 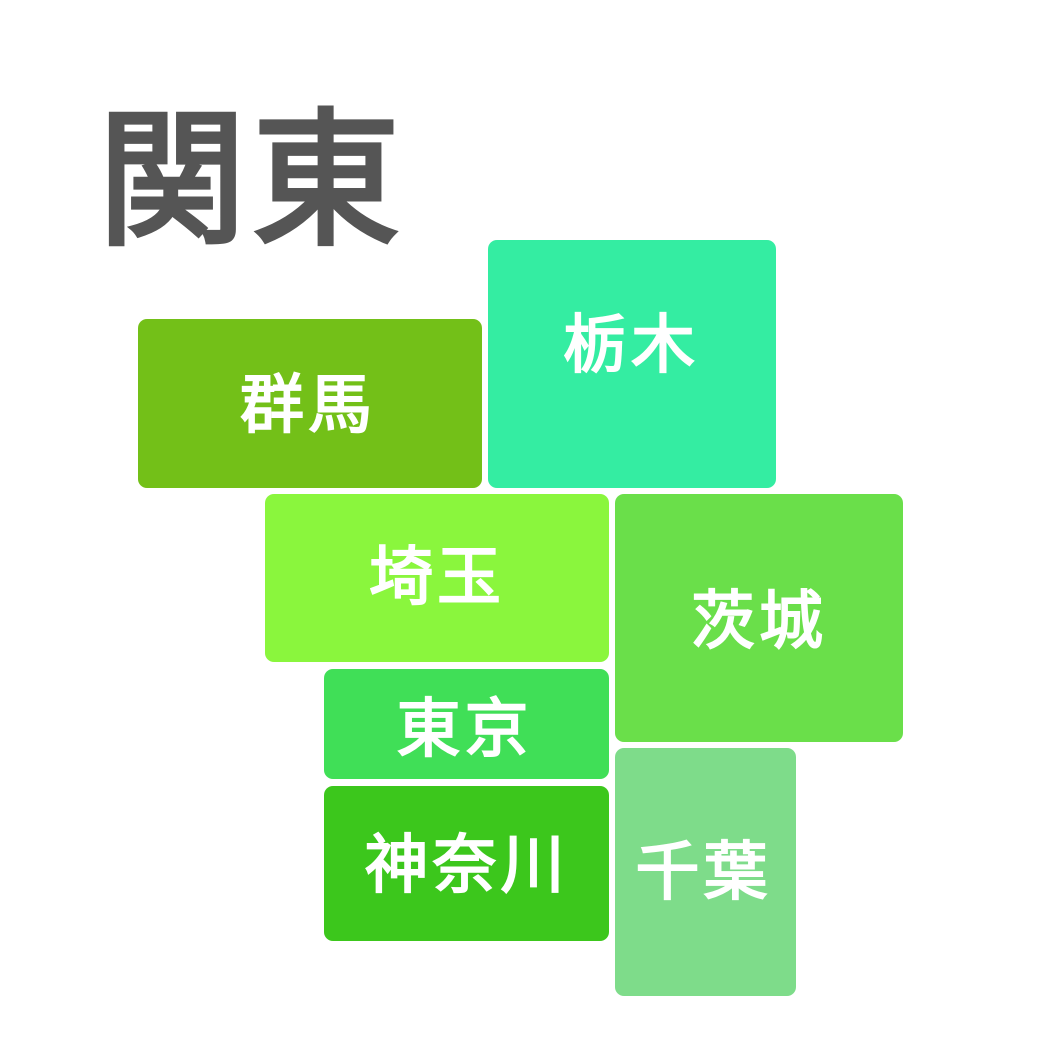 I want to click on region-title: 関東, so click(x=252, y=181).